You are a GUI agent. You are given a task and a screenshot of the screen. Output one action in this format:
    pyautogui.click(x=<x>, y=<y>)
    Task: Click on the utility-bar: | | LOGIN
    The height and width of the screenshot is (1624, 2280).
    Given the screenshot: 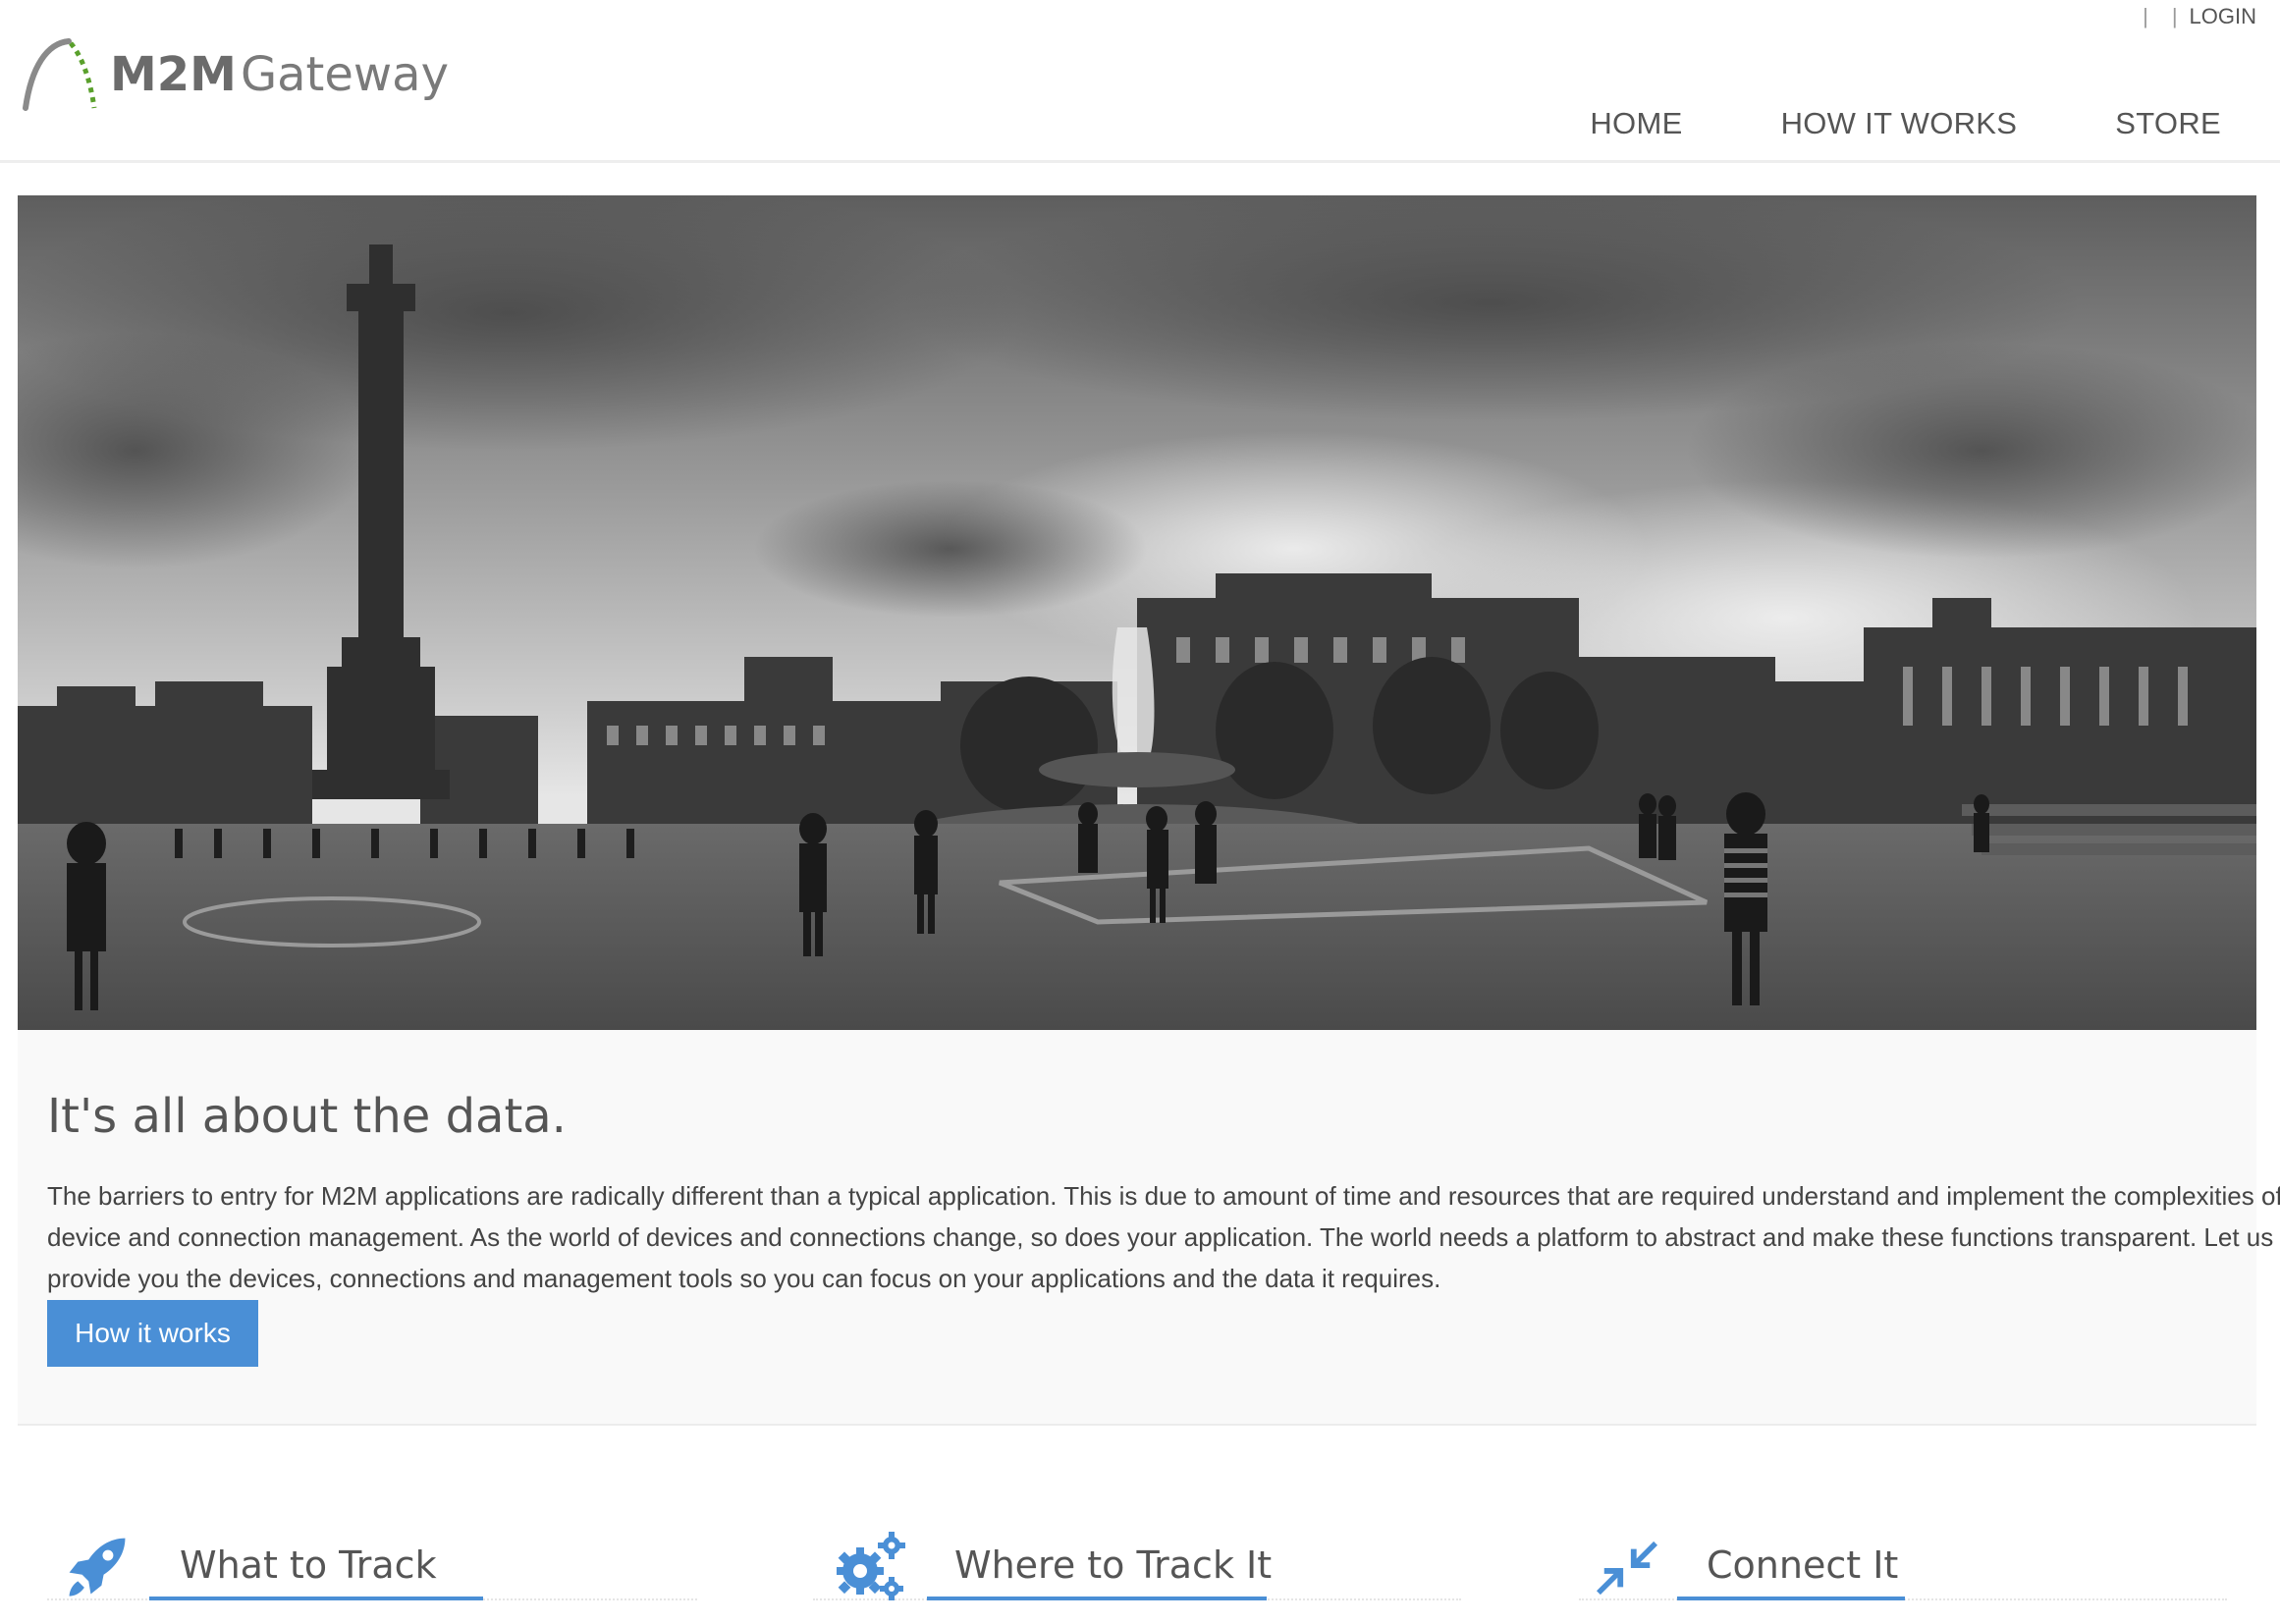 What is the action you would take?
    pyautogui.click(x=2193, y=16)
    